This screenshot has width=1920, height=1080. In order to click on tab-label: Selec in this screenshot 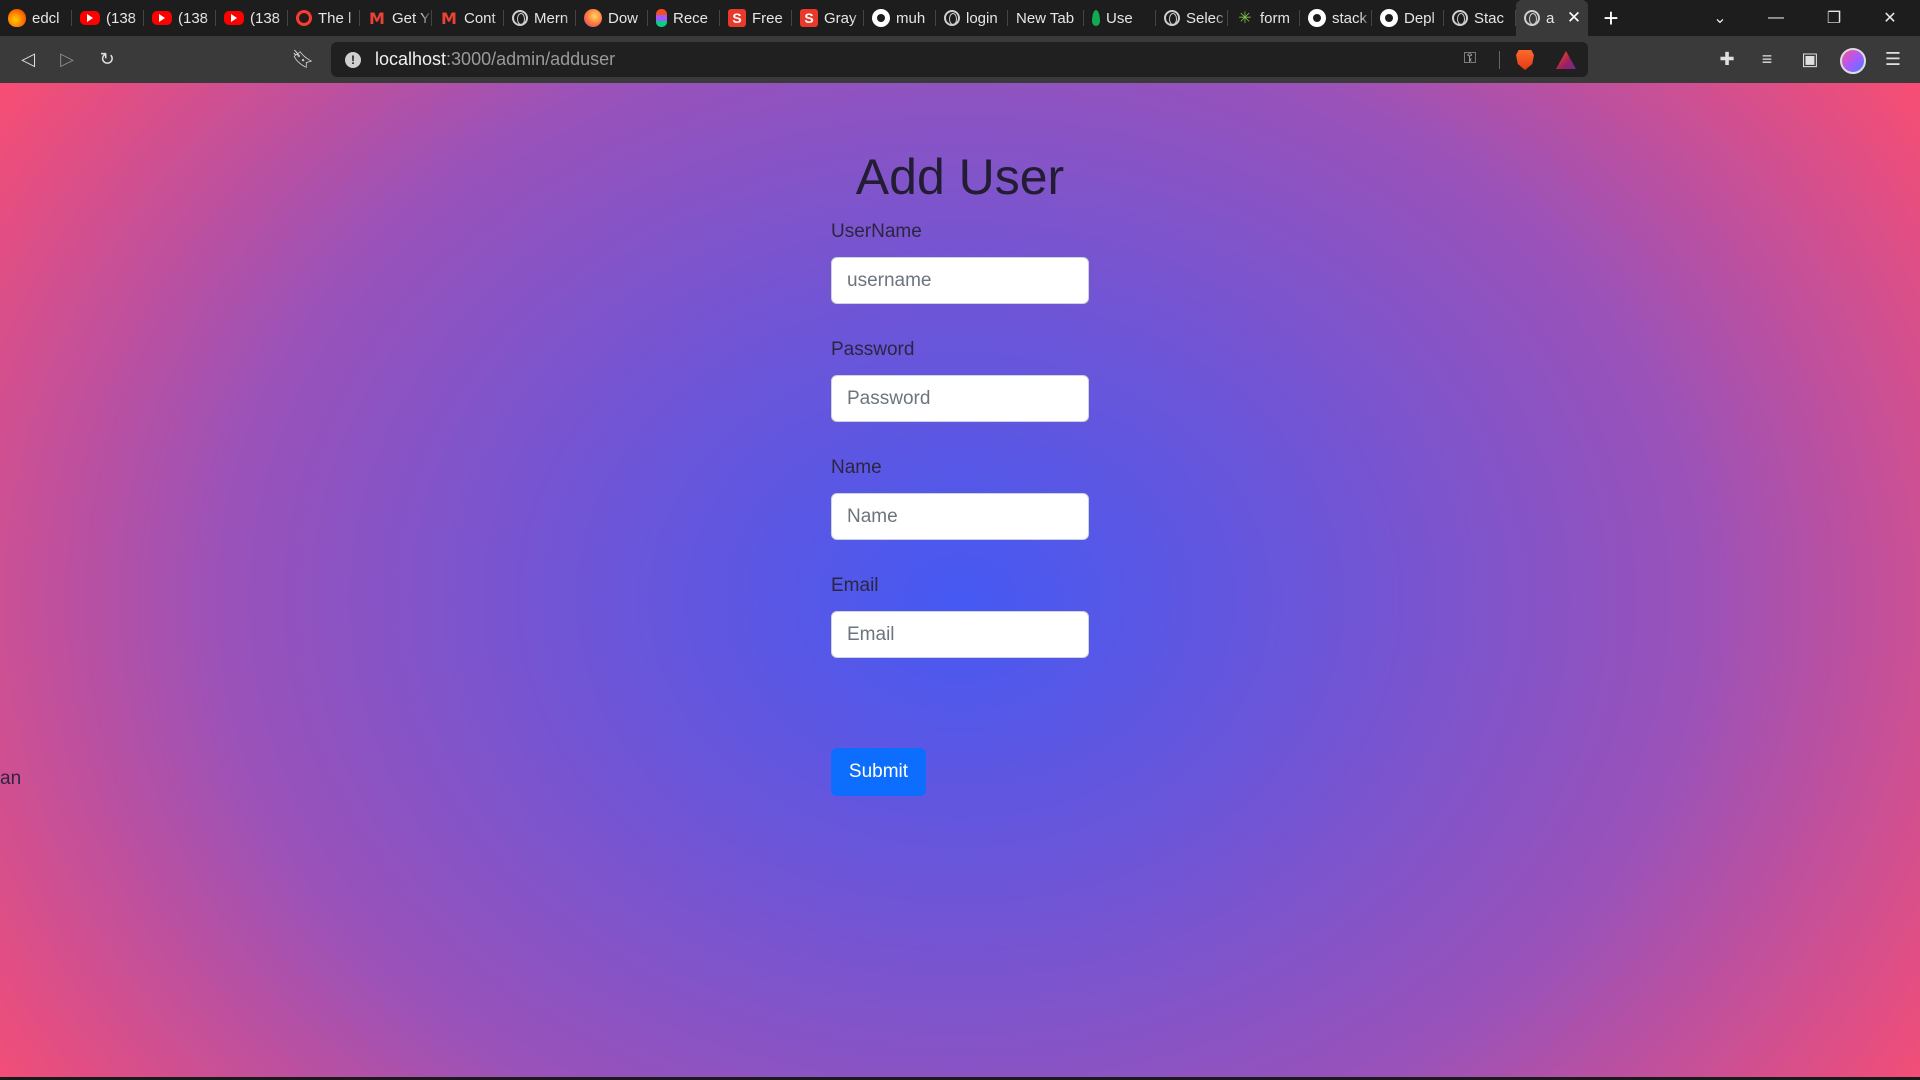, I will do `click(1205, 18)`.